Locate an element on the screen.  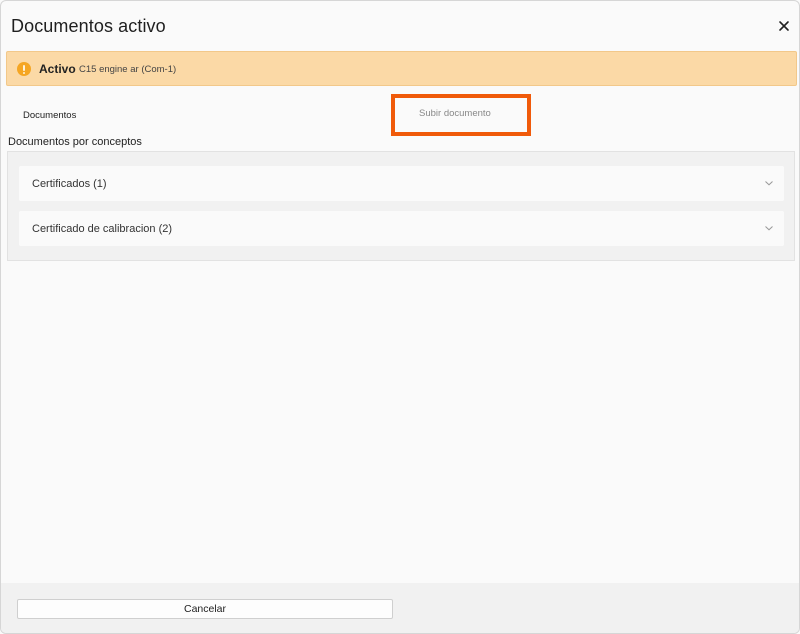
close-icon is located at coordinates (784, 26).